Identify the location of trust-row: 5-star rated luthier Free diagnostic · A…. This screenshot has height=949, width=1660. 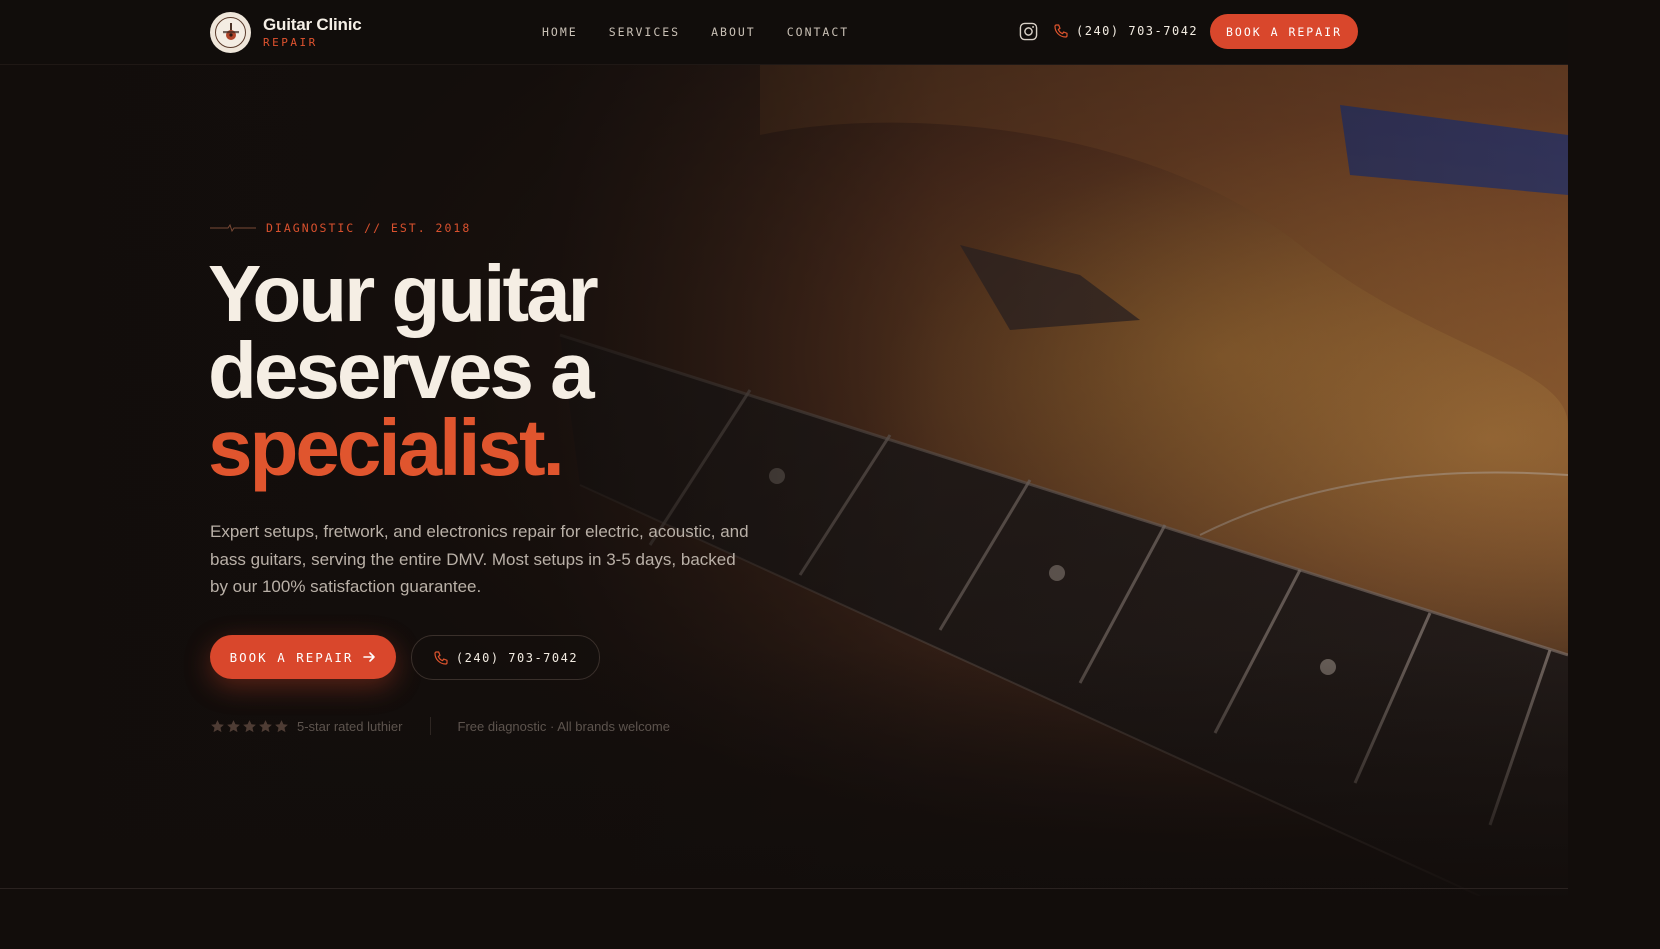
(440, 726).